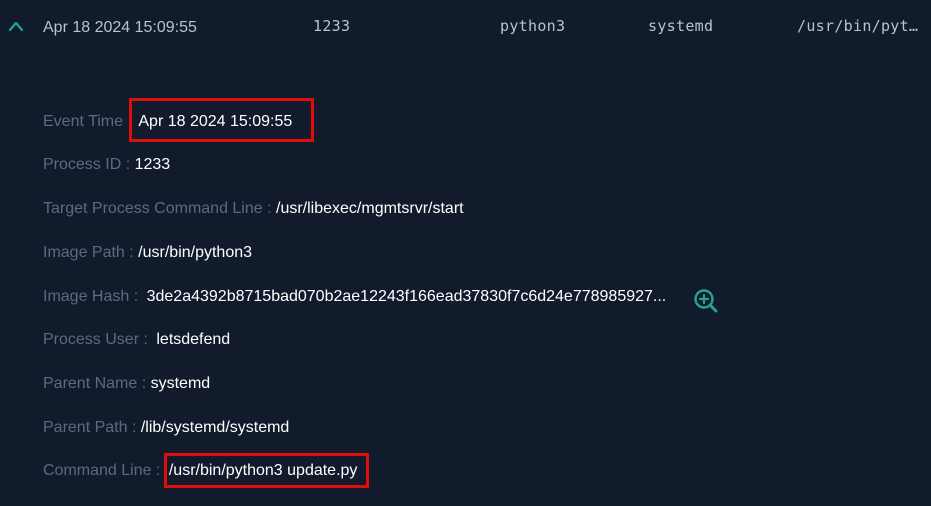 This screenshot has height=506, width=931. Describe the element at coordinates (92, 427) in the screenshot. I see `detail-label: Parent Path :` at that location.